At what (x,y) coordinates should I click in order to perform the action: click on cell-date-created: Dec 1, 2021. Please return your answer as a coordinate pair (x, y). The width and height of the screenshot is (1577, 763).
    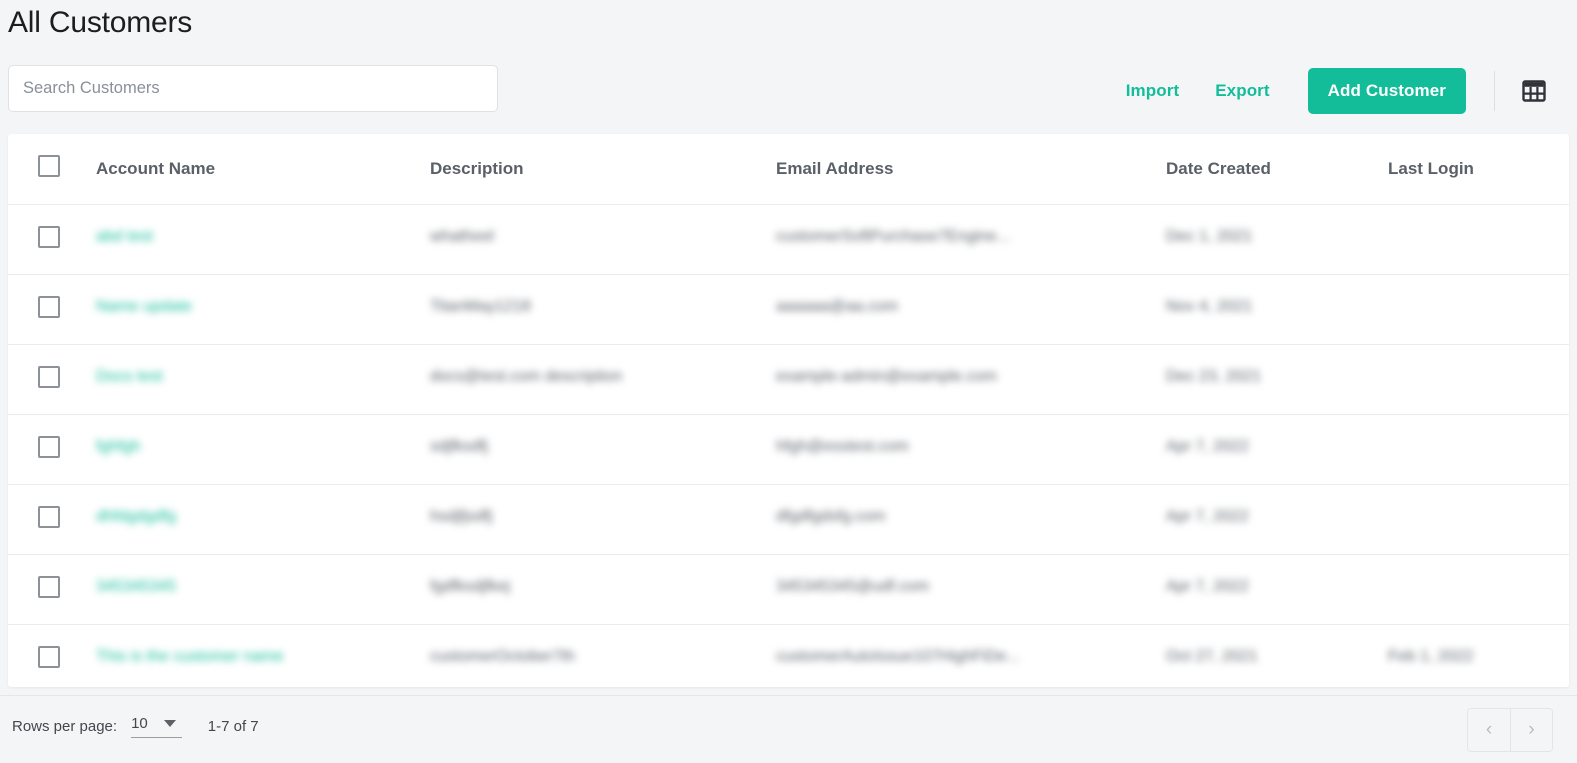
    Looking at the image, I should click on (1277, 238).